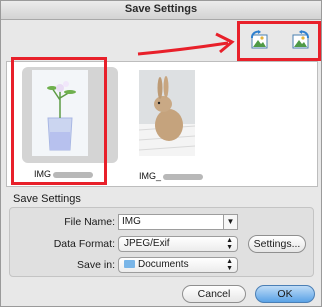 Image resolution: width=322 pixels, height=307 pixels. I want to click on file-name-label: File Name:, so click(89, 222).